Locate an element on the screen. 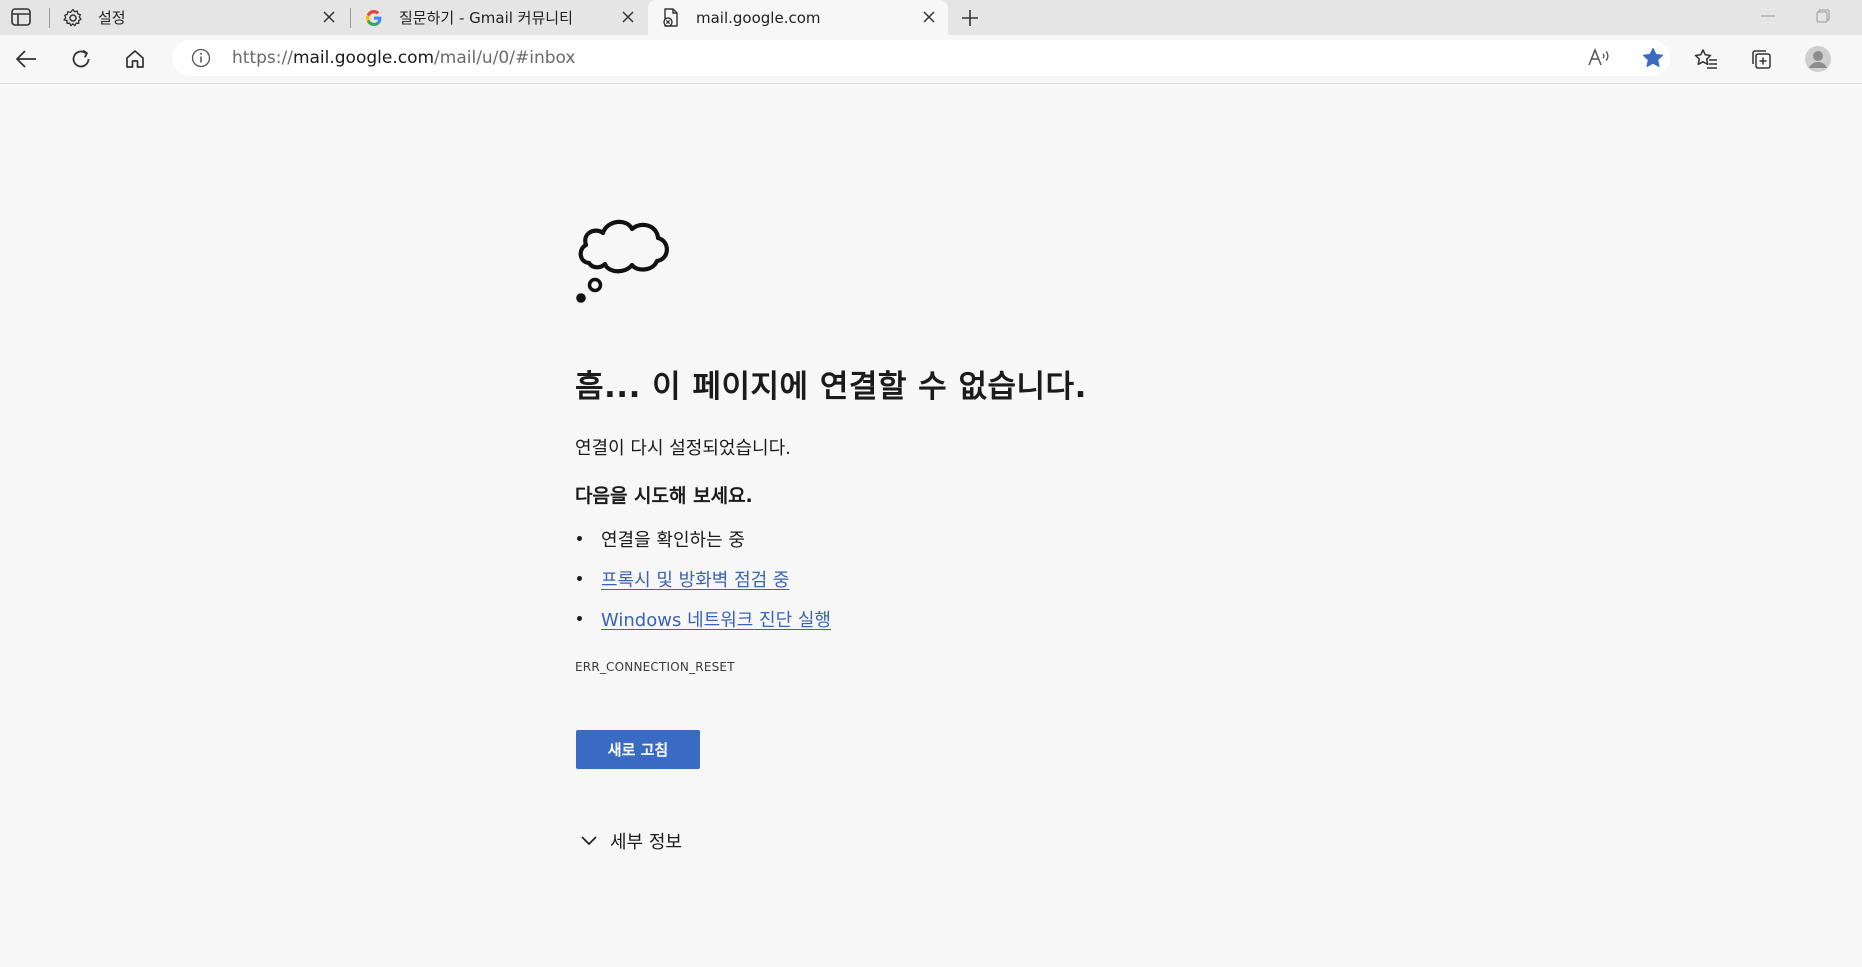  favorites-icon is located at coordinates (1706, 59).